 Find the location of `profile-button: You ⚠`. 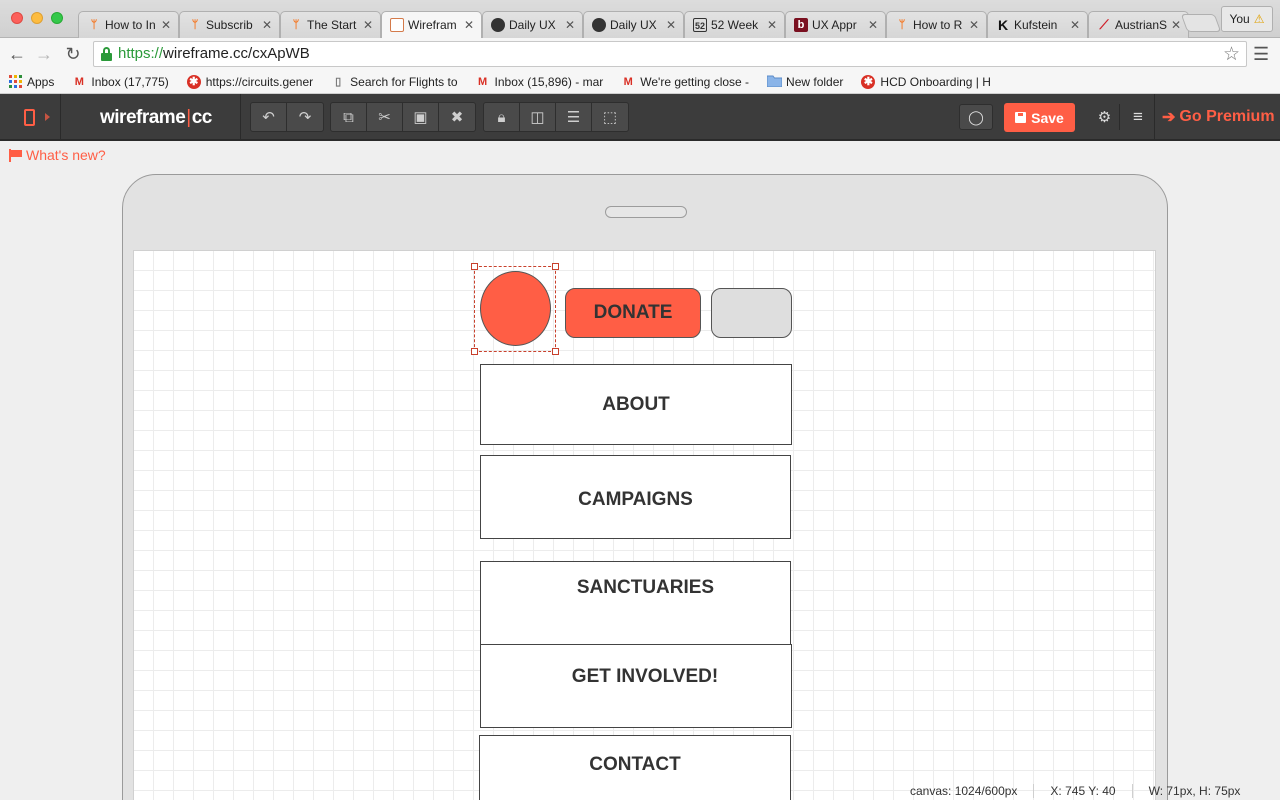

profile-button: You ⚠ is located at coordinates (1247, 19).